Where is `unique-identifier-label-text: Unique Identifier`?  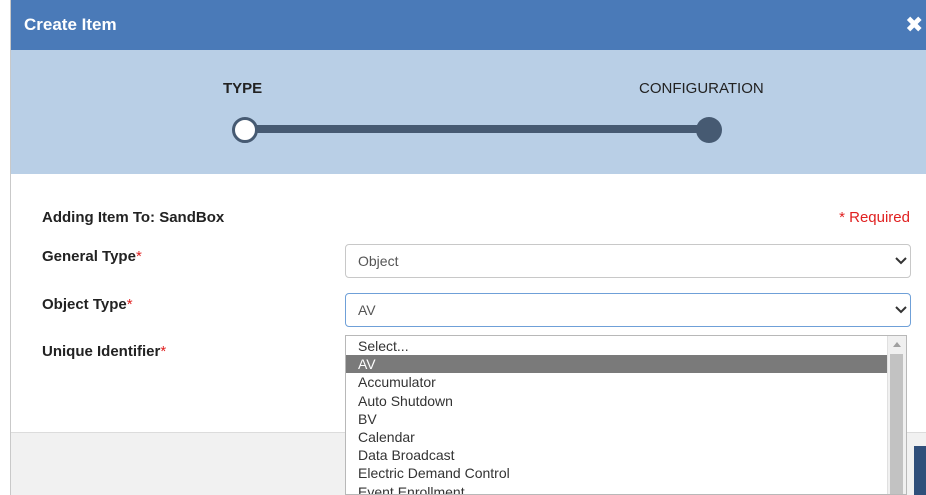
unique-identifier-label-text: Unique Identifier is located at coordinates (101, 351).